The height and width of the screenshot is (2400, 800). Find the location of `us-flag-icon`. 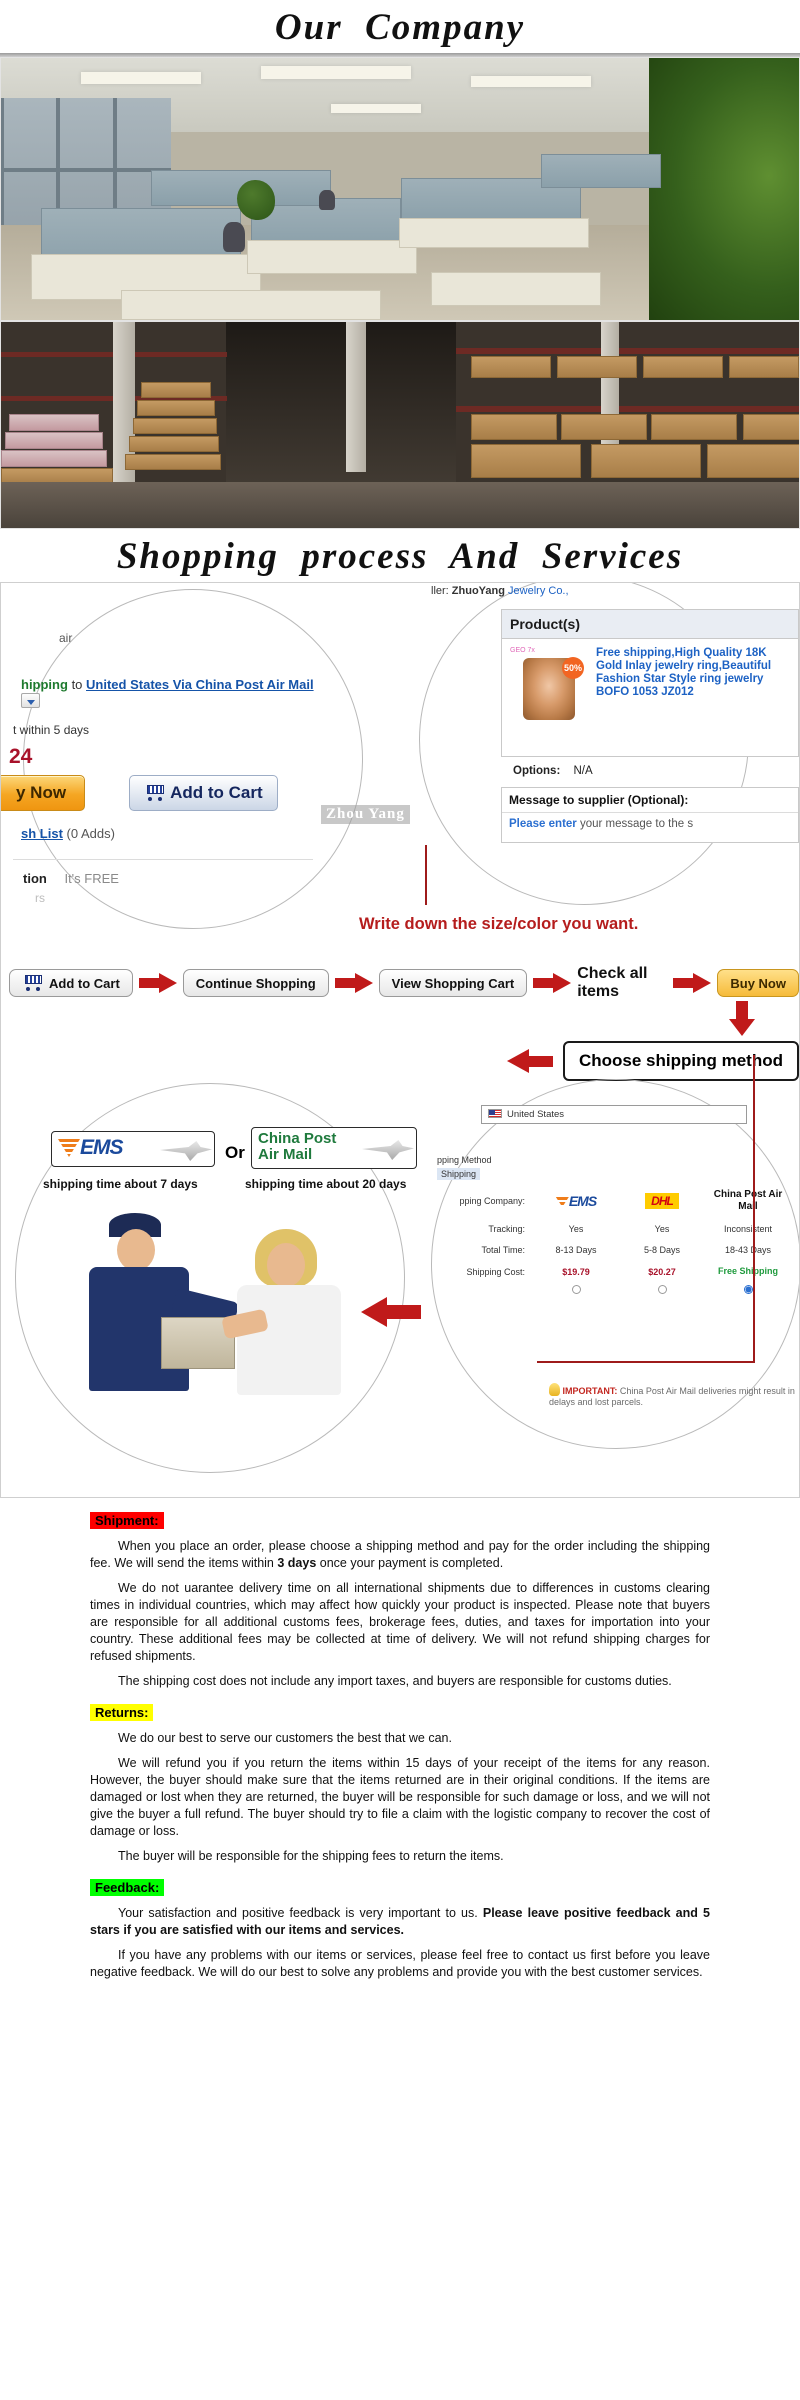

us-flag-icon is located at coordinates (495, 1113).